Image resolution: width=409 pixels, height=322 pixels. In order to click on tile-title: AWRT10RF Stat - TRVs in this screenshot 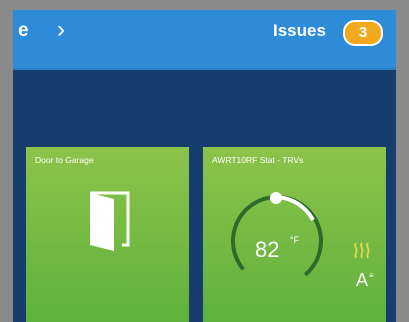, I will do `click(258, 160)`.